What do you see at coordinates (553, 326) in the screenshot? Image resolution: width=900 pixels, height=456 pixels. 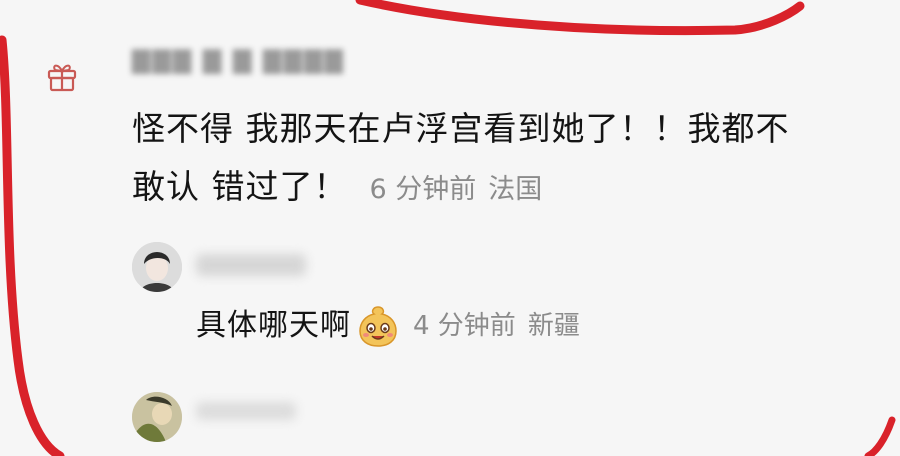 I see `reply-location: 新疆` at bounding box center [553, 326].